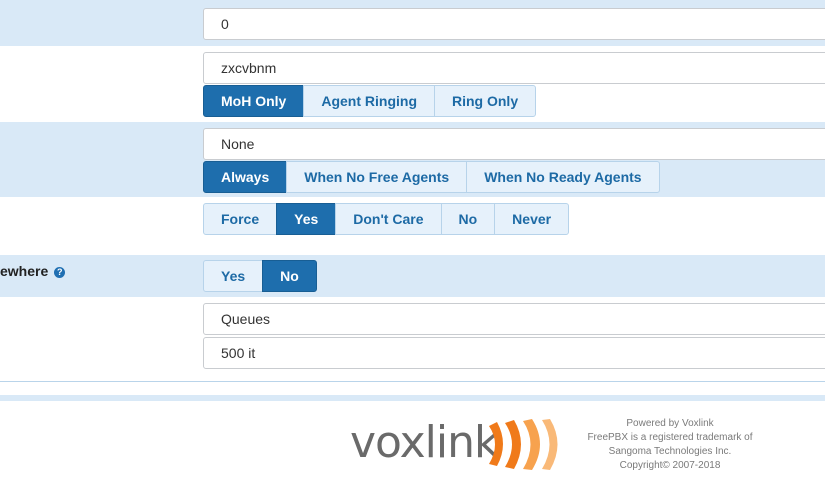 This screenshot has width=825, height=489. I want to click on force-button: Force, so click(240, 219).